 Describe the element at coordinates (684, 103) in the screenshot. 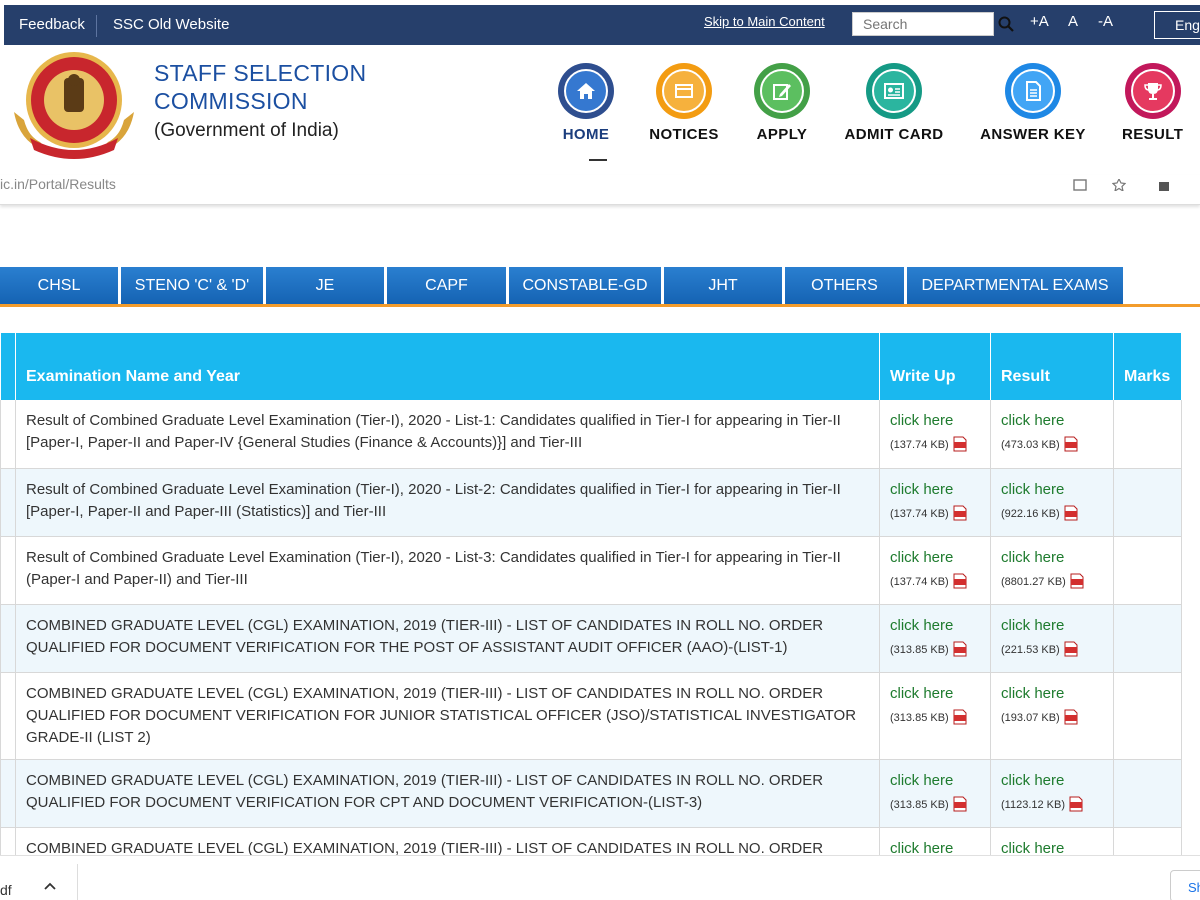

I see `nav-notices: NOTICES` at that location.